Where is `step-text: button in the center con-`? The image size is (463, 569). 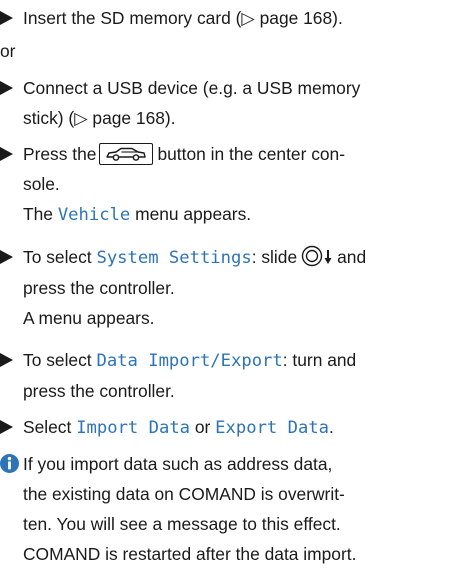 step-text: button in the center con- is located at coordinates (251, 154).